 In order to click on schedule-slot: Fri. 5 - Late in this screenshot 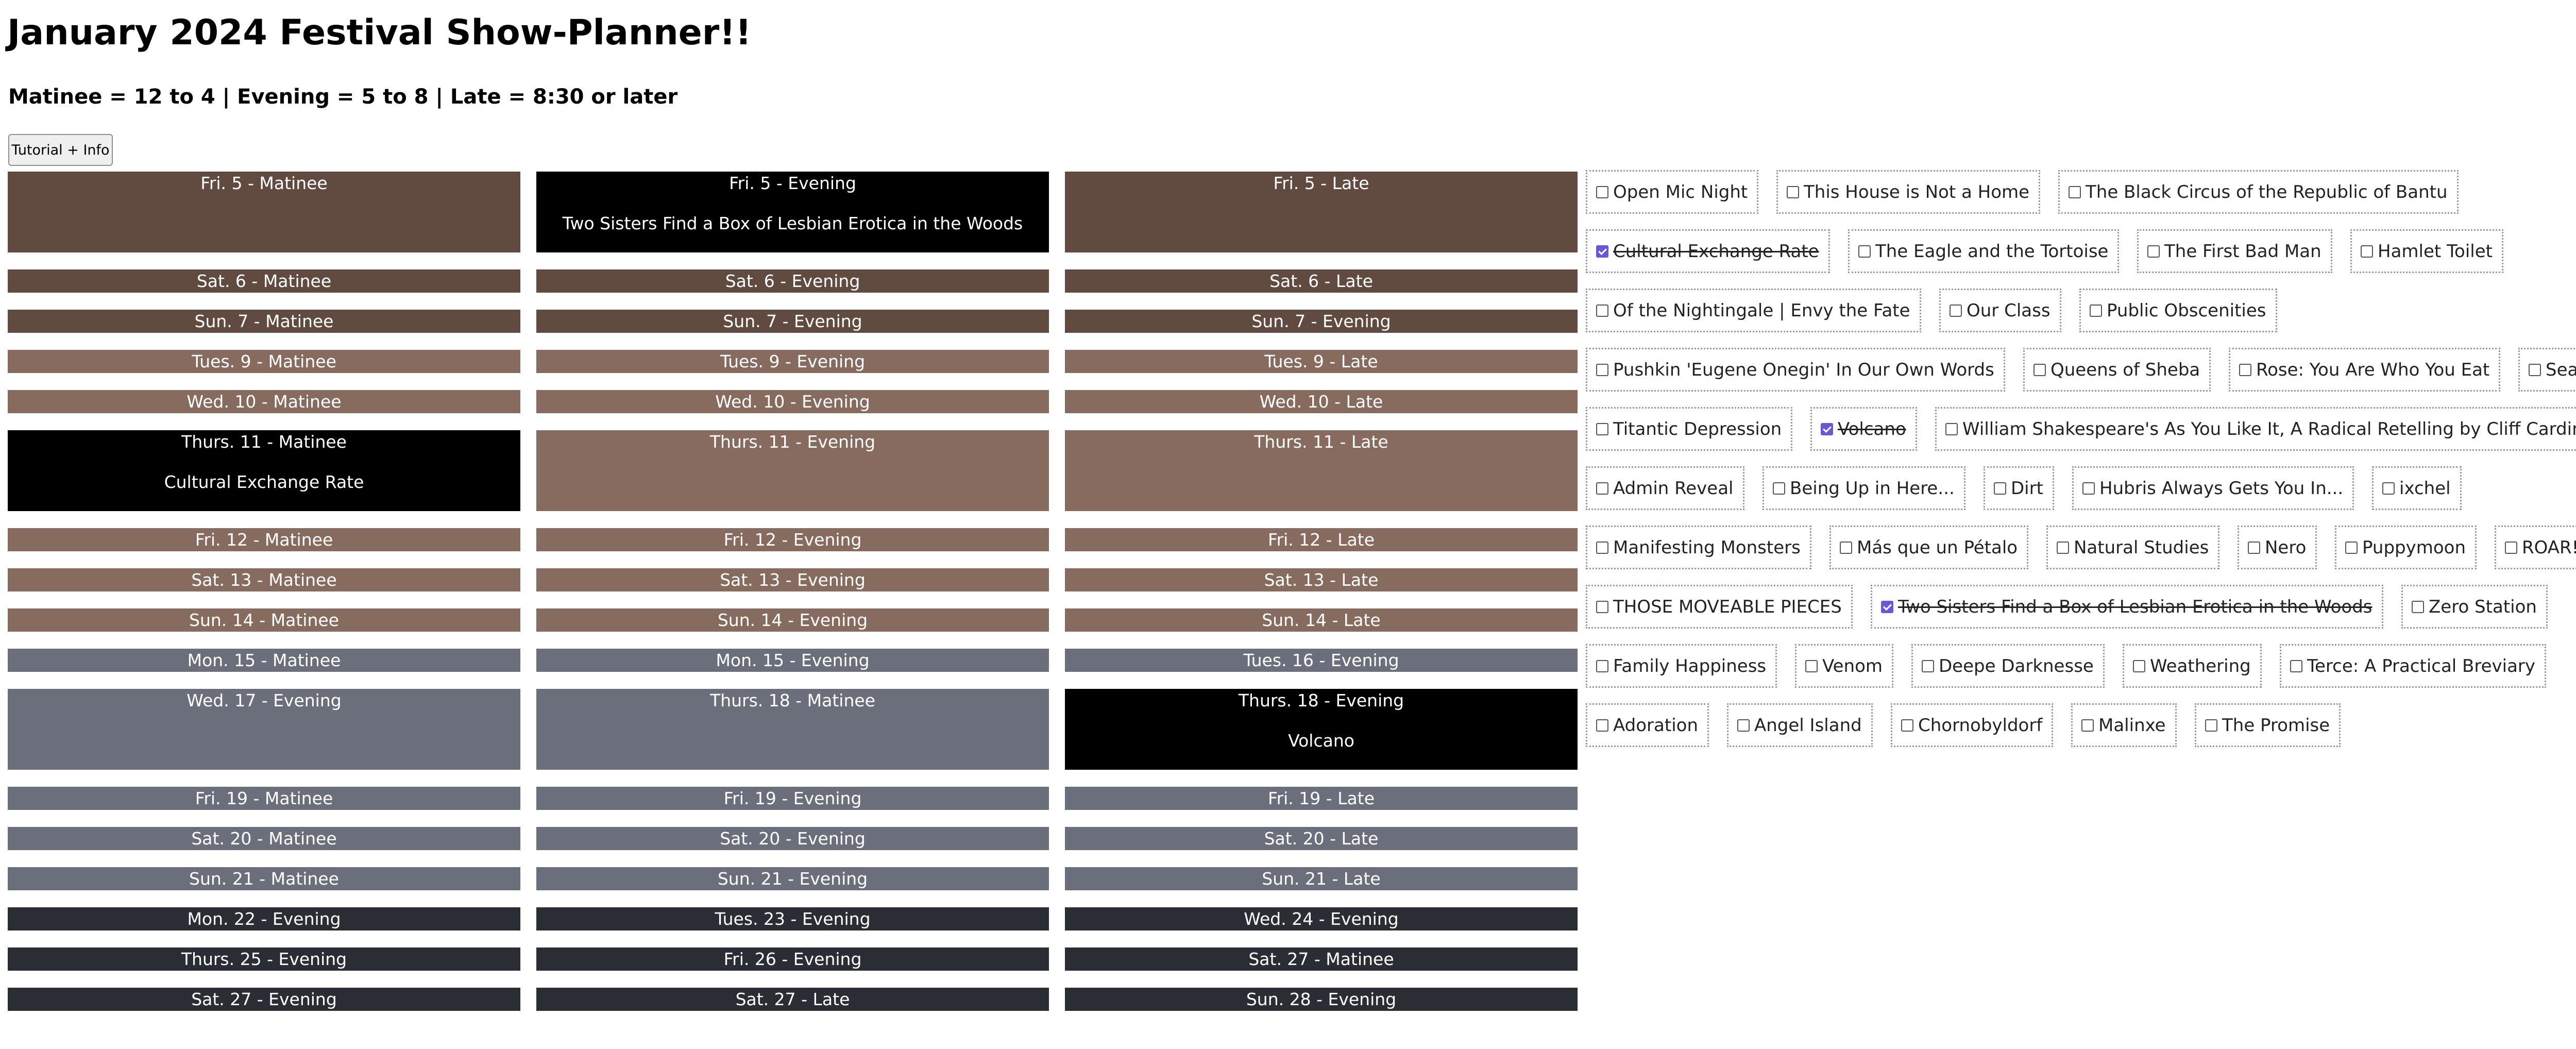, I will do `click(1321, 212)`.